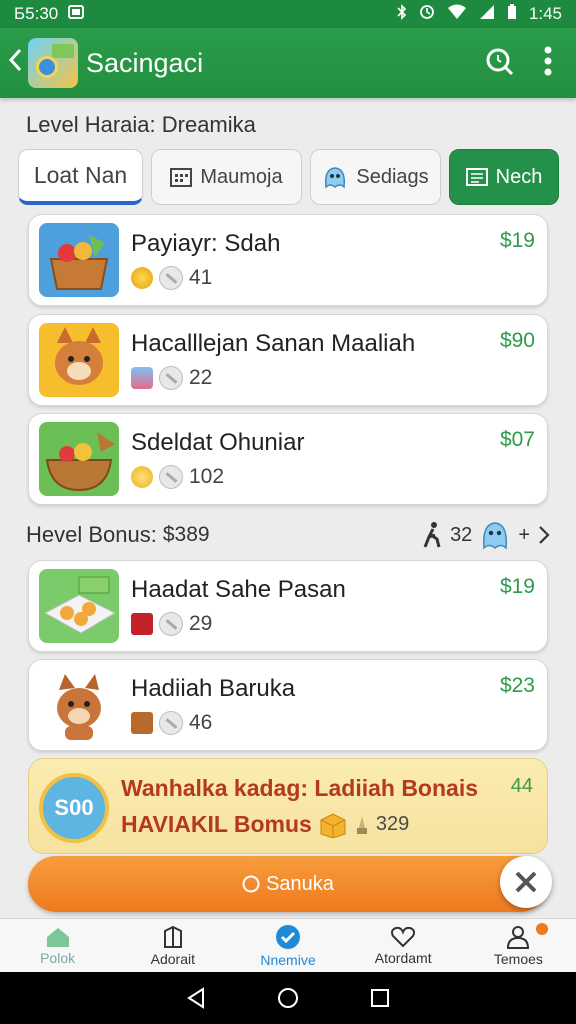 The width and height of the screenshot is (576, 1024). I want to click on gold-box-icon, so click(333, 825).